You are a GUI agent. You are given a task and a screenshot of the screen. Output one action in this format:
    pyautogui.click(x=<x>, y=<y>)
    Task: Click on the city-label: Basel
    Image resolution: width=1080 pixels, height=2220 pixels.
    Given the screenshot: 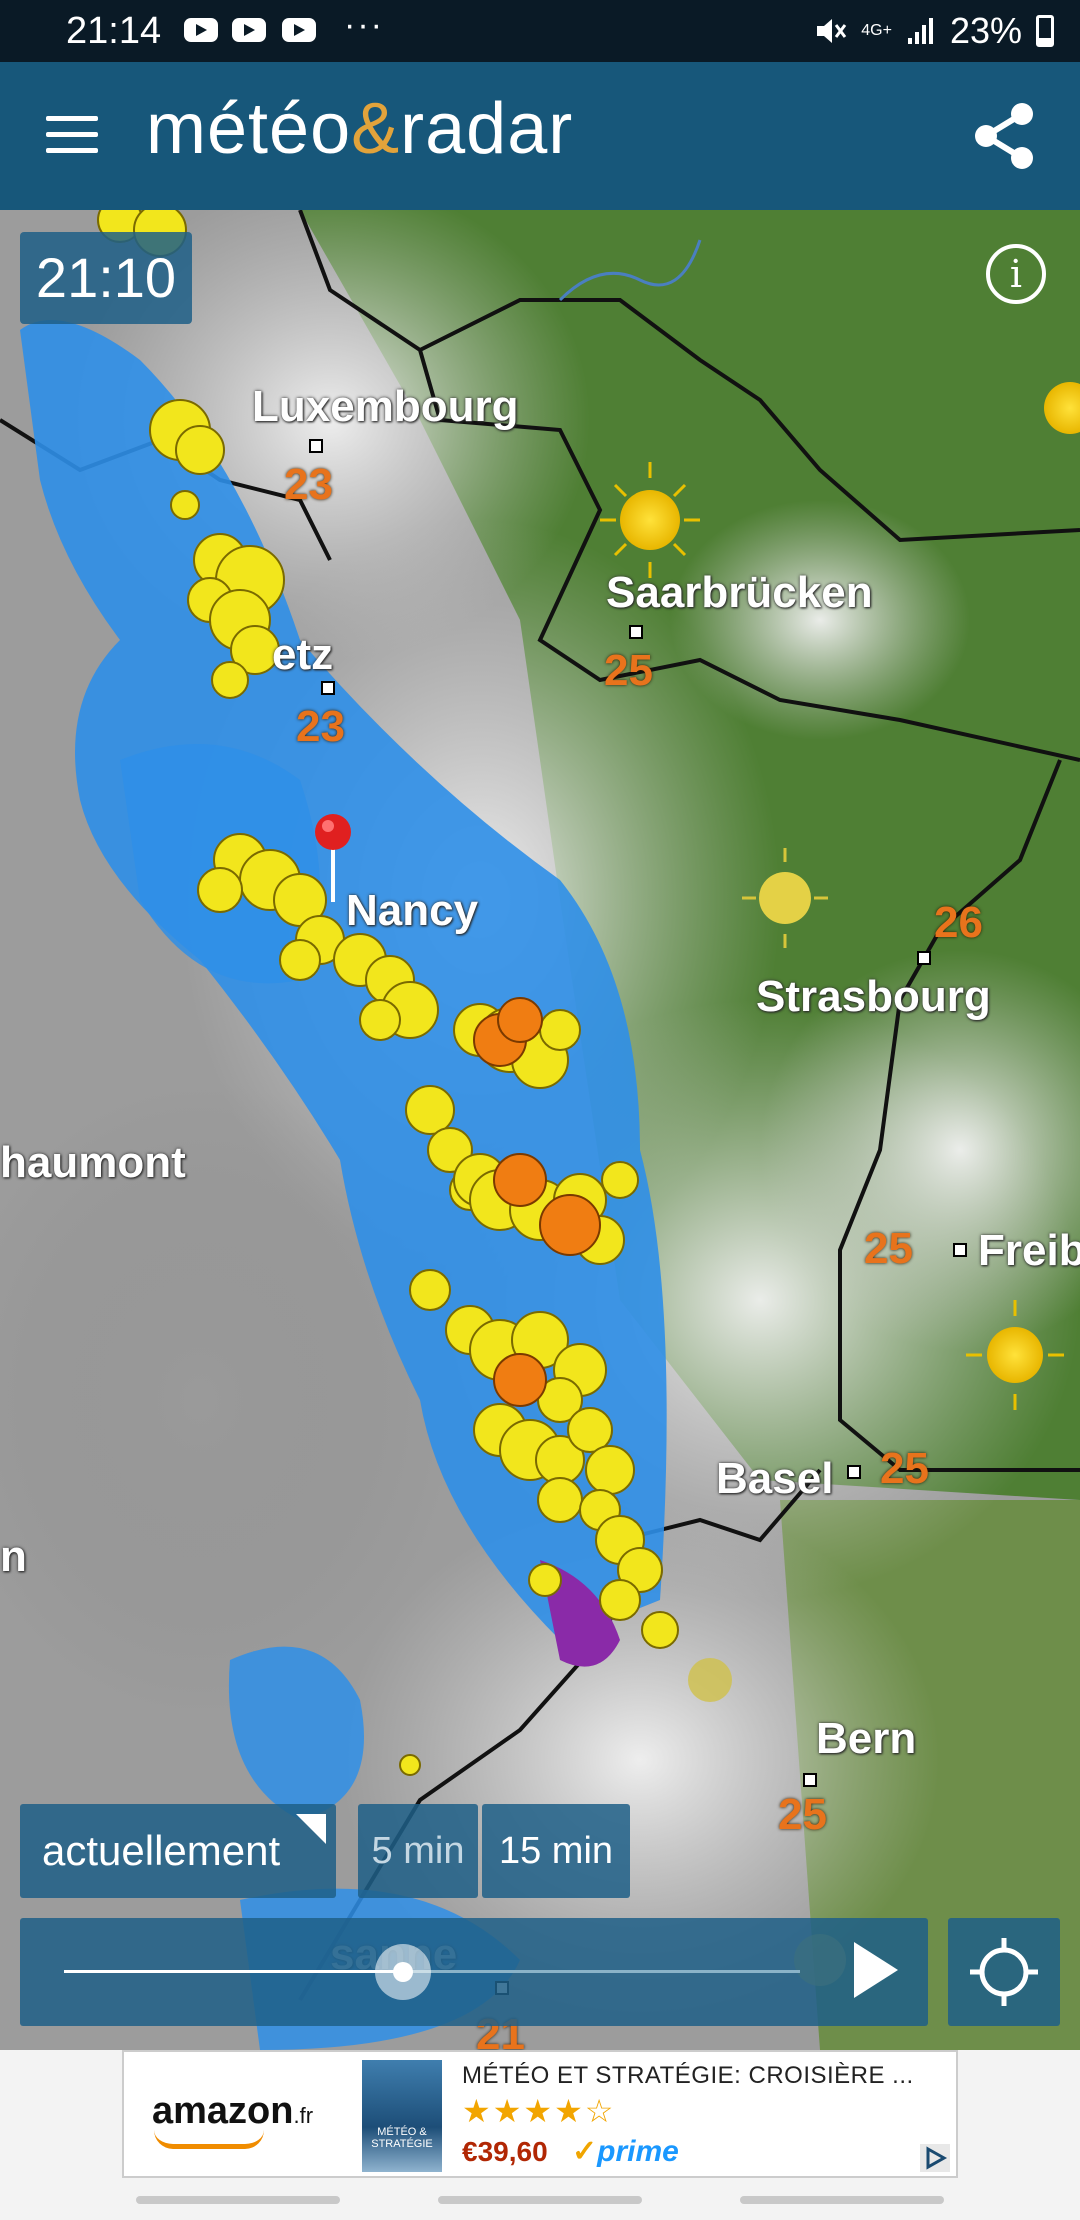 What is the action you would take?
    pyautogui.click(x=775, y=1478)
    